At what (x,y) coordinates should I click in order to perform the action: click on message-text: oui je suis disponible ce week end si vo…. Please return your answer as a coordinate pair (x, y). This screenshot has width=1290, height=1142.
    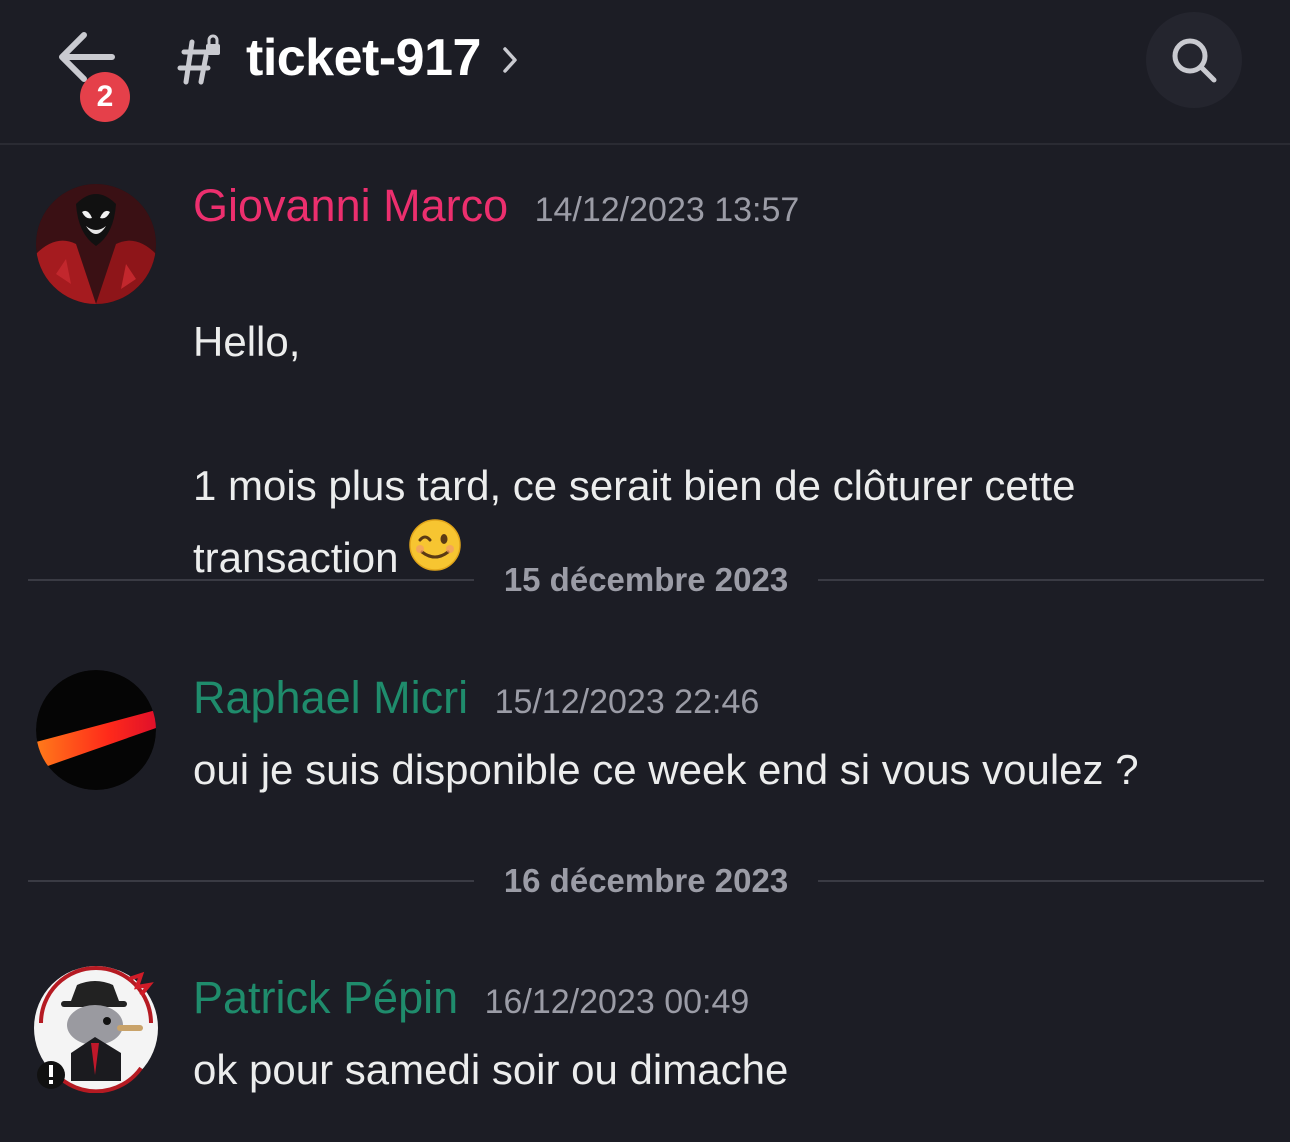
    Looking at the image, I should click on (666, 769).